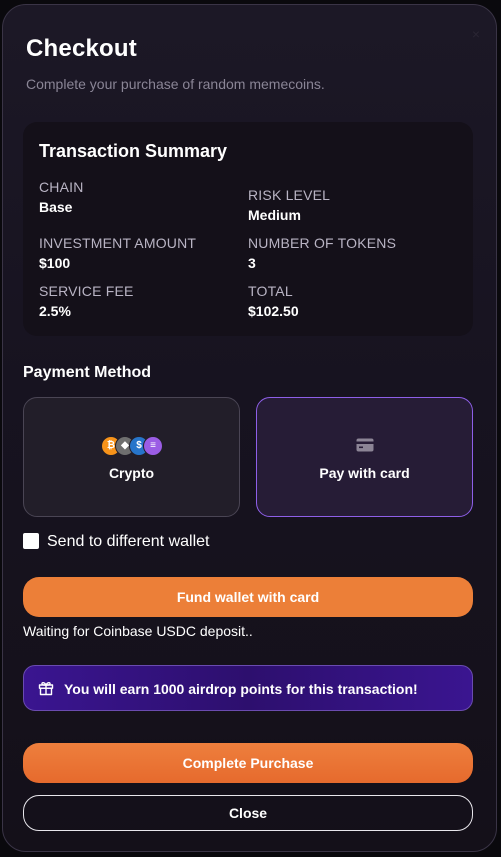 This screenshot has width=501, height=857. I want to click on service-fee-label: SERVICE FEE, so click(86, 291).